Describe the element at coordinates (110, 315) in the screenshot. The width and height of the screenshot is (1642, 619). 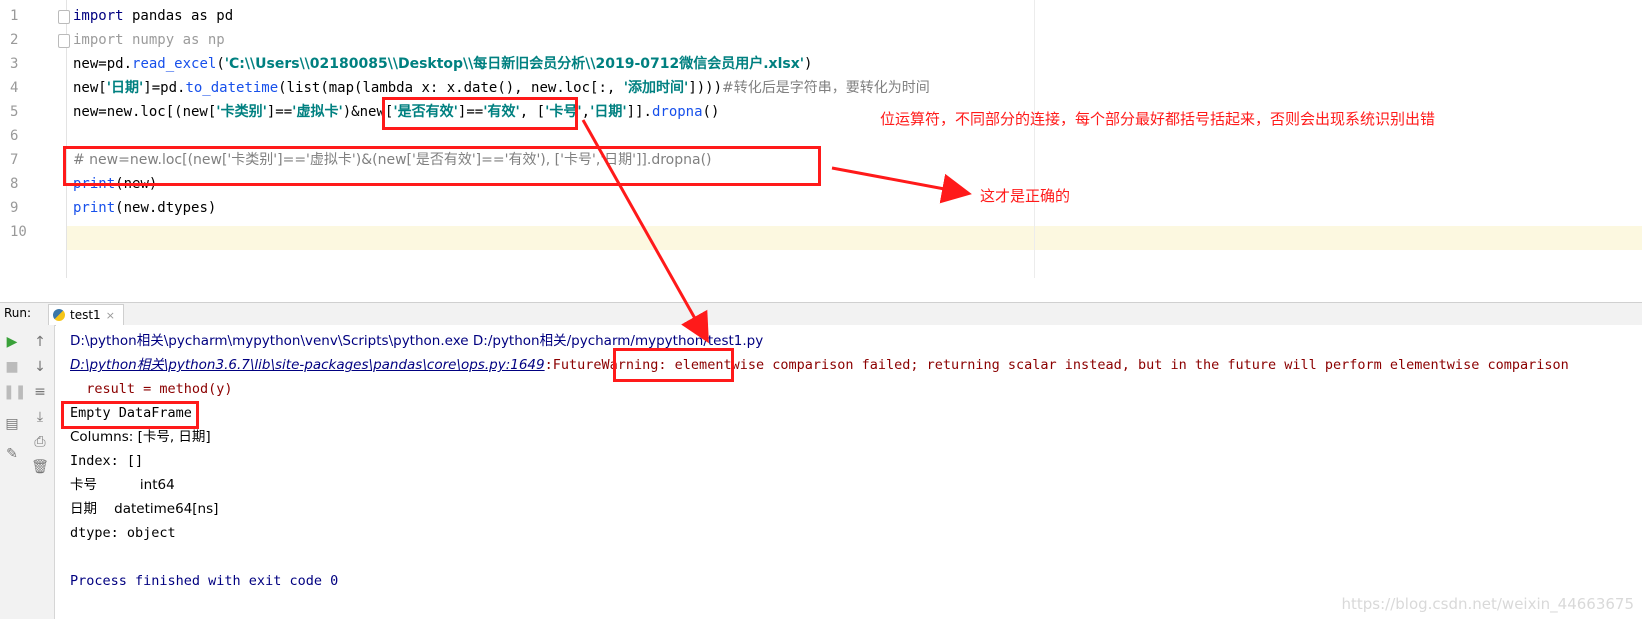
I see `close-tab-icon: ×` at that location.